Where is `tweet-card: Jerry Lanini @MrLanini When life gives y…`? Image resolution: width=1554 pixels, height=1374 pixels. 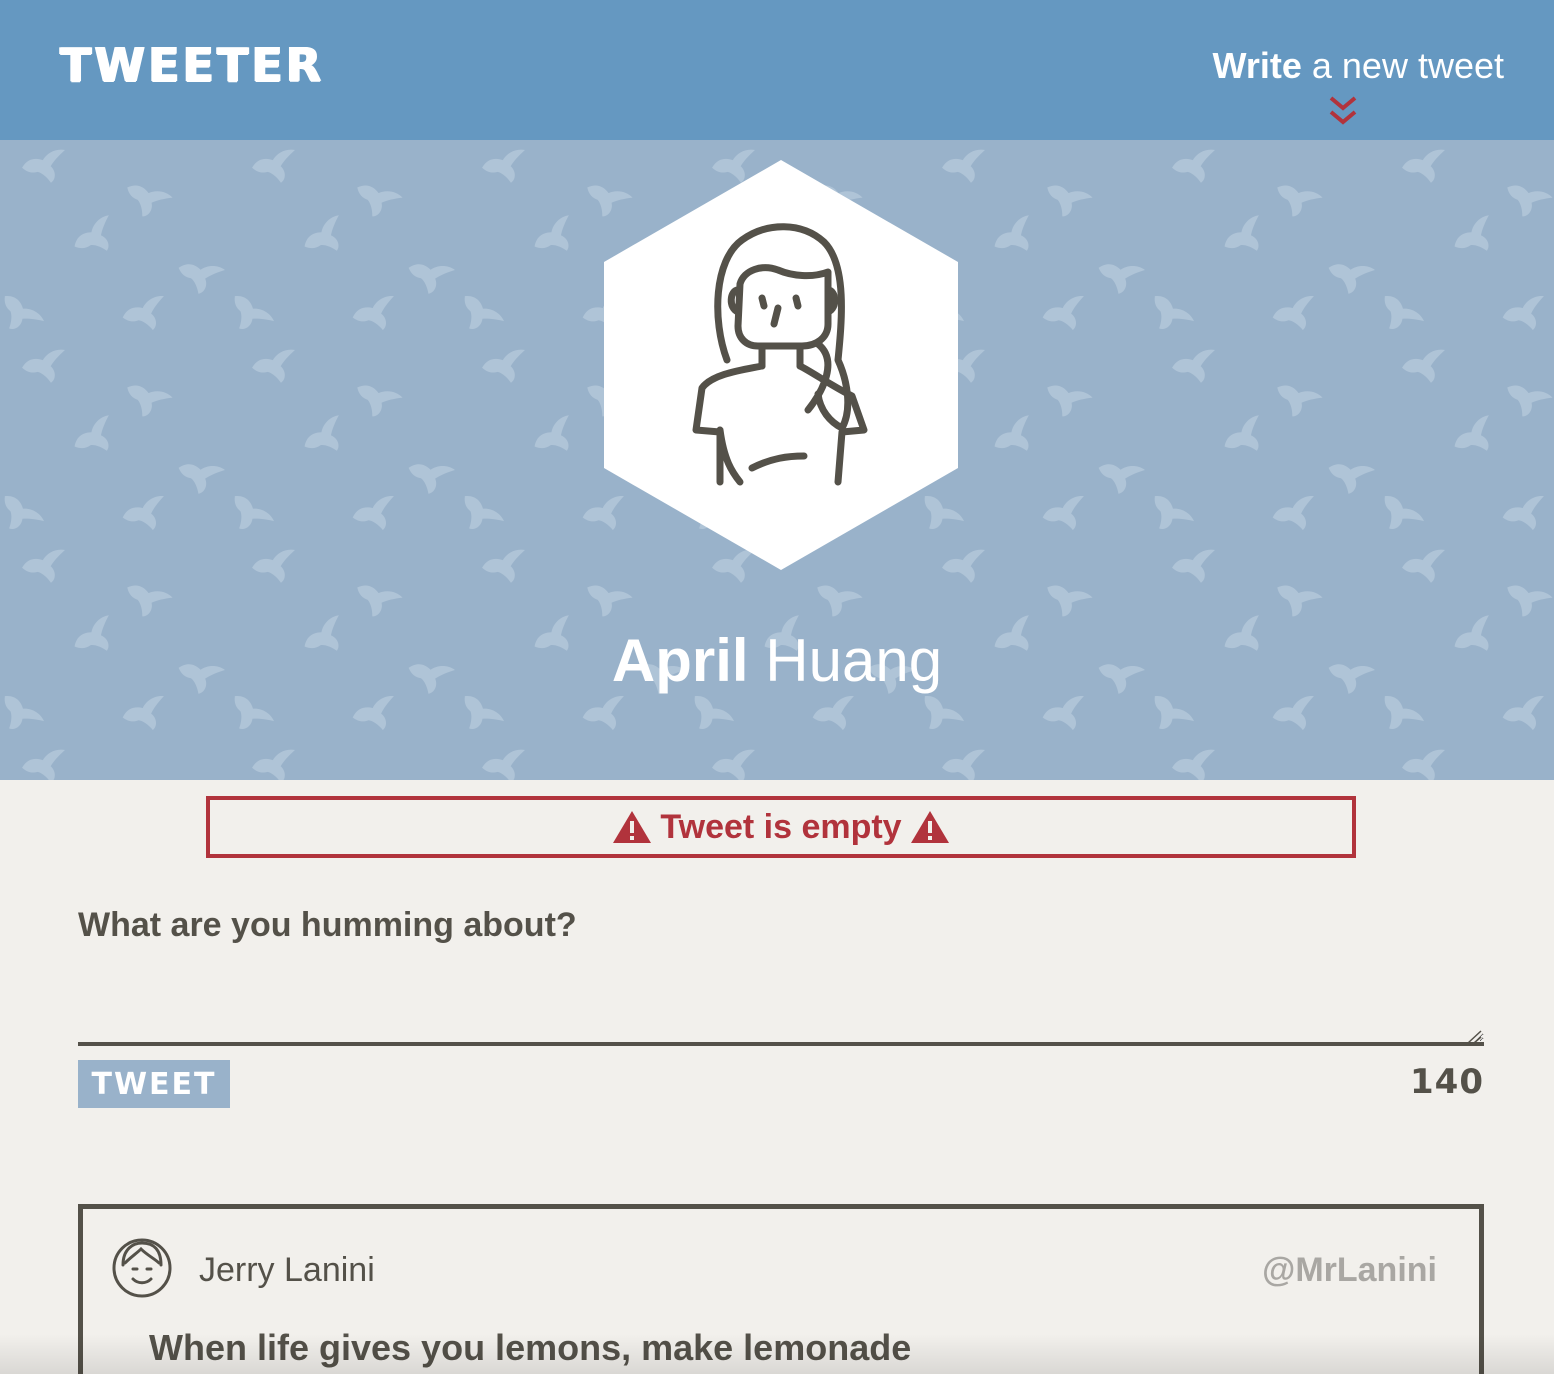
tweet-card: Jerry Lanini @MrLanini When life gives y… is located at coordinates (781, 1289).